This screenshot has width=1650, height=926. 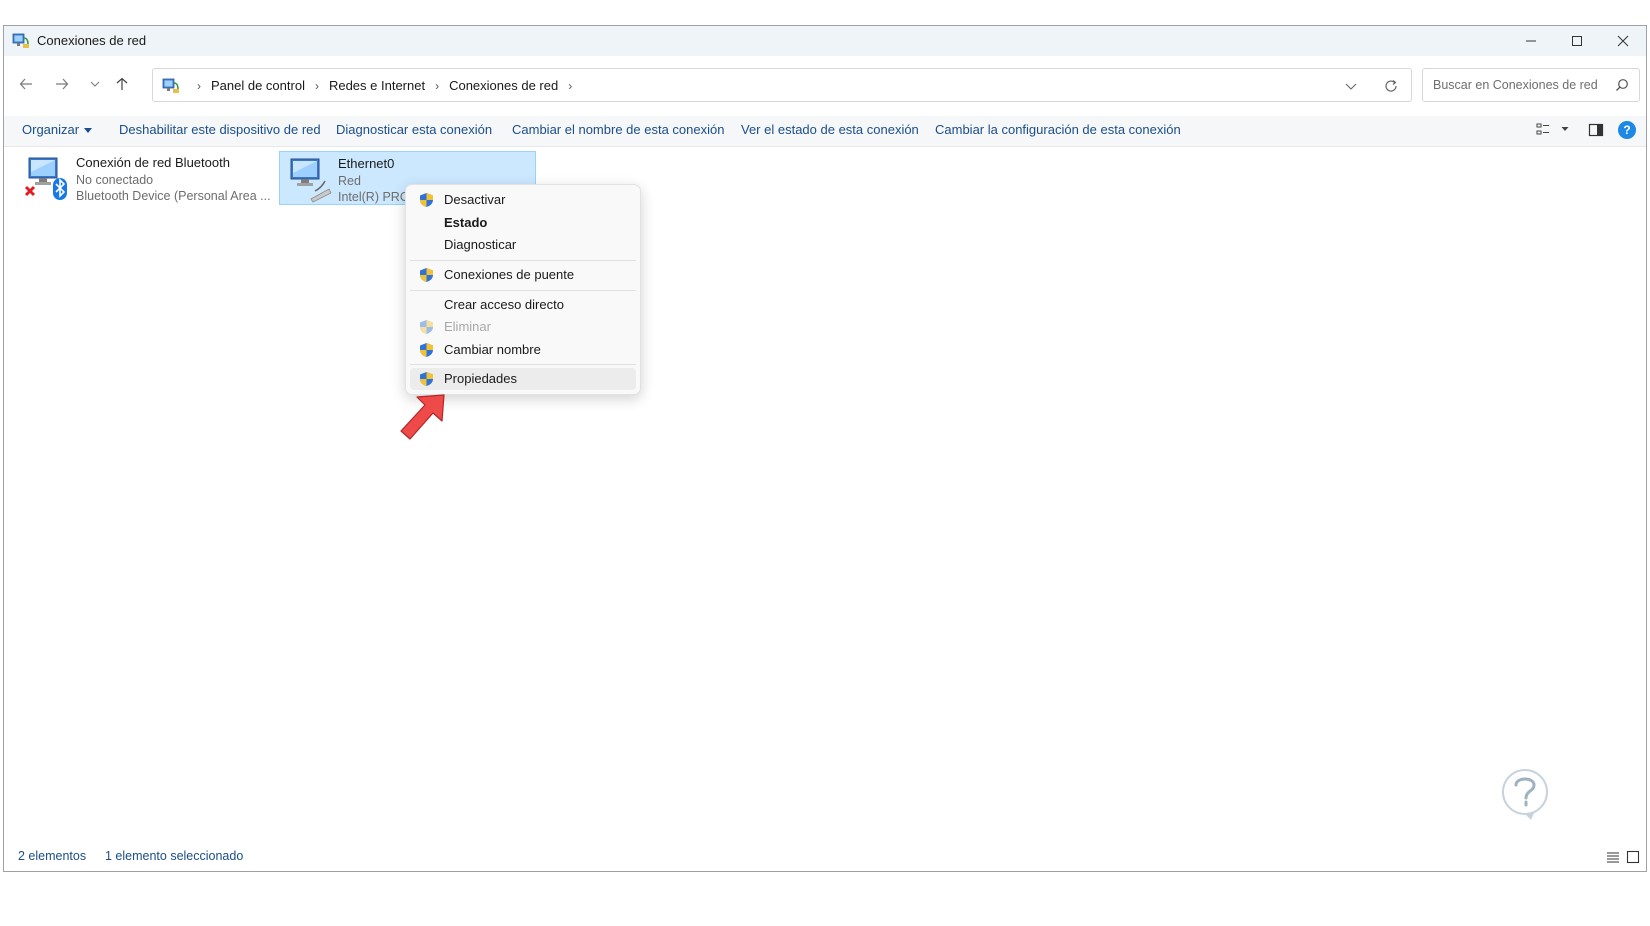 I want to click on close-button, so click(x=1623, y=41).